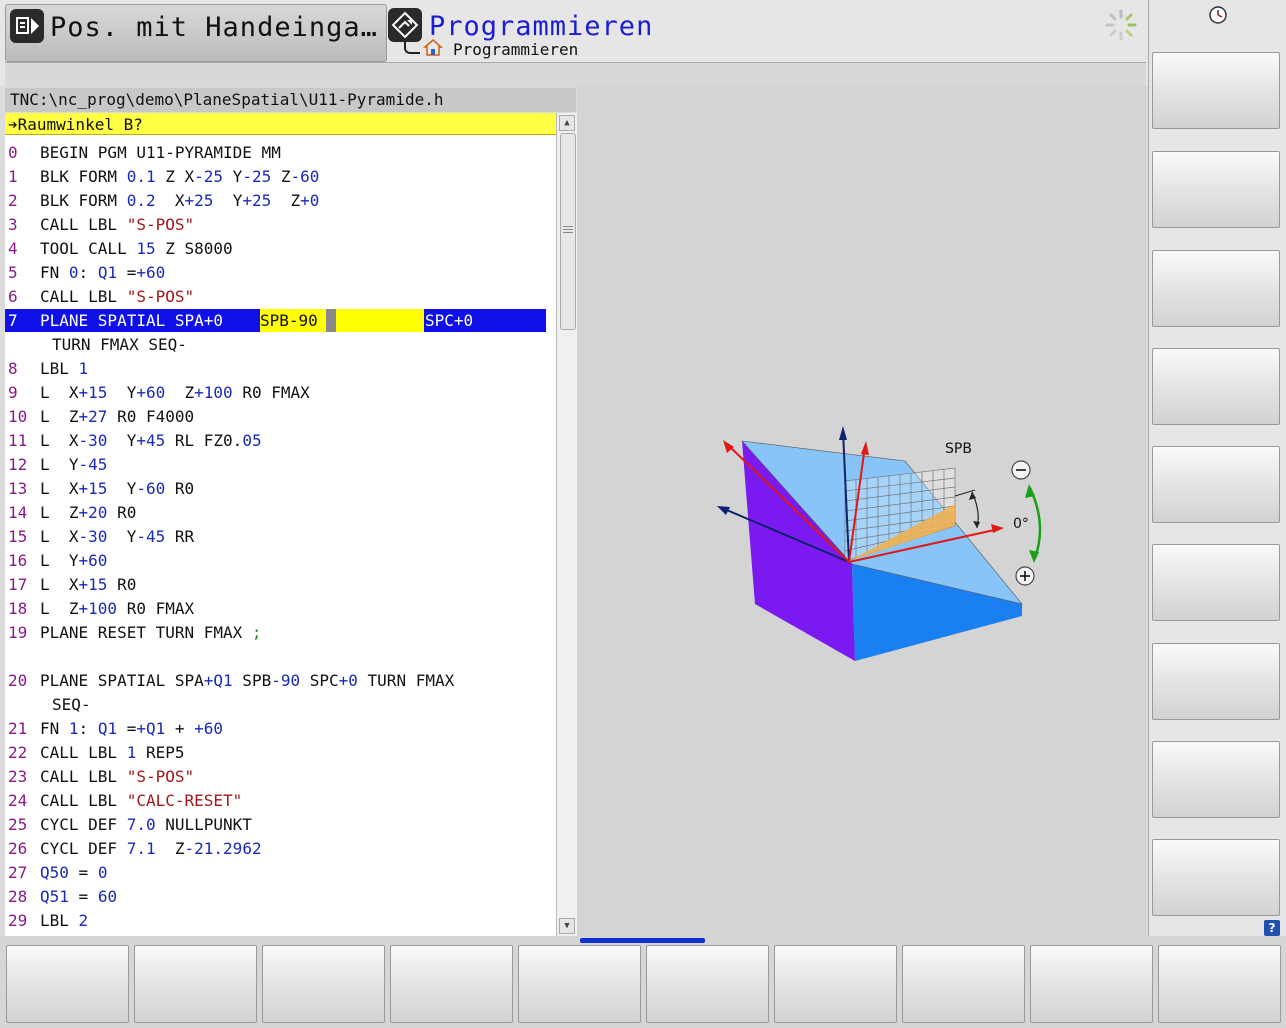 The width and height of the screenshot is (1286, 1028). I want to click on program-line: 25 CYCL DEF 7.0 NULLPUNKT, so click(280, 825).